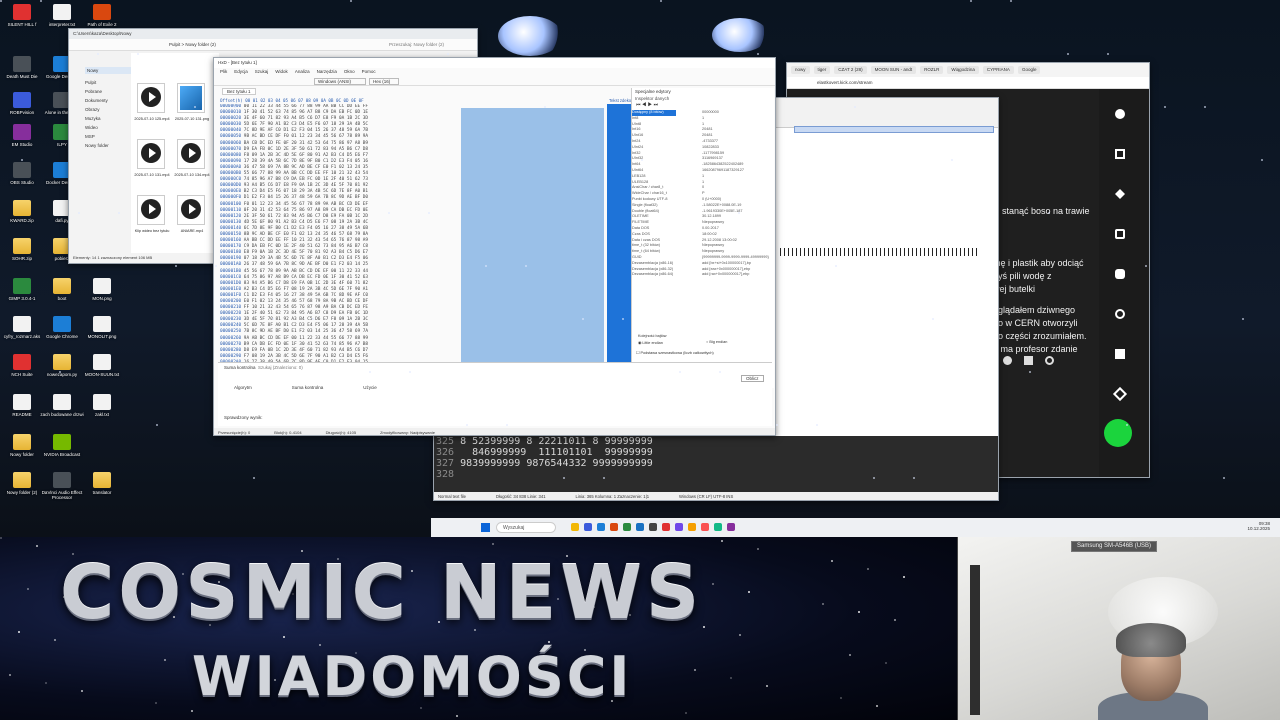 This screenshot has width=1280, height=720. I want to click on notepad-search-field, so click(894, 129).